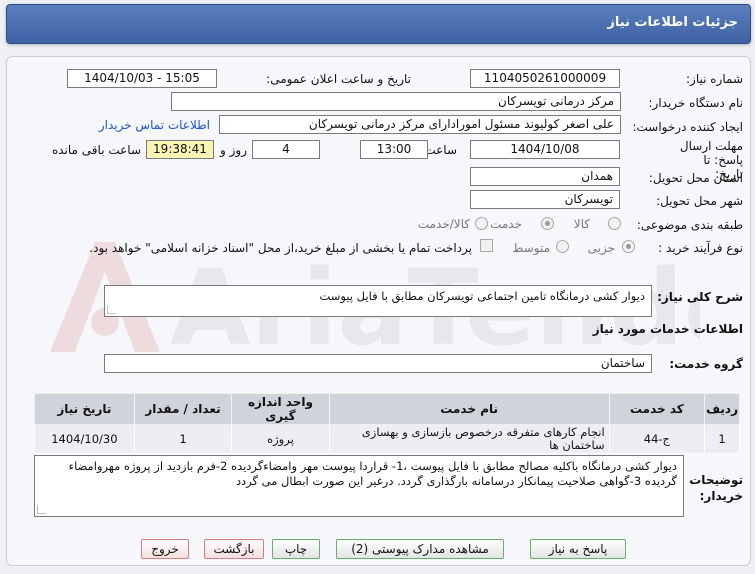  Describe the element at coordinates (628, 246) in the screenshot. I see `process-radio-minor` at that location.